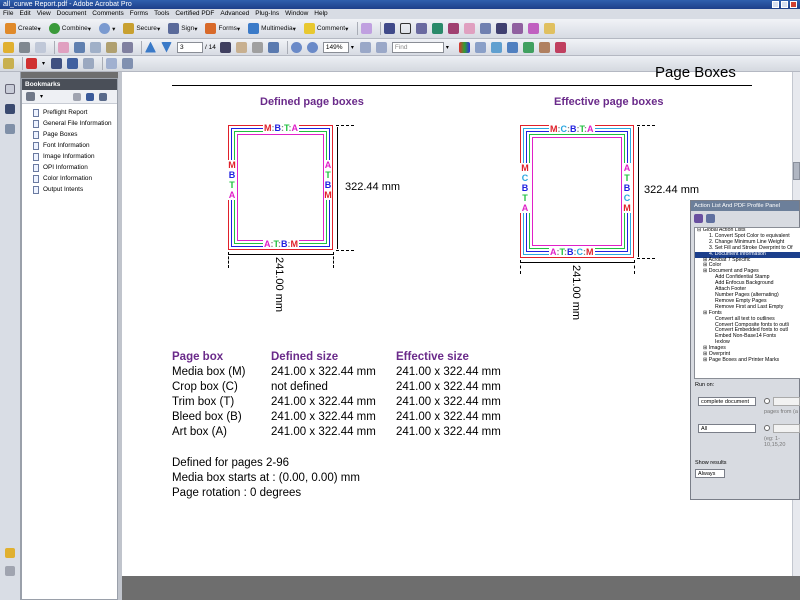  I want to click on email-icon, so click(40, 47).